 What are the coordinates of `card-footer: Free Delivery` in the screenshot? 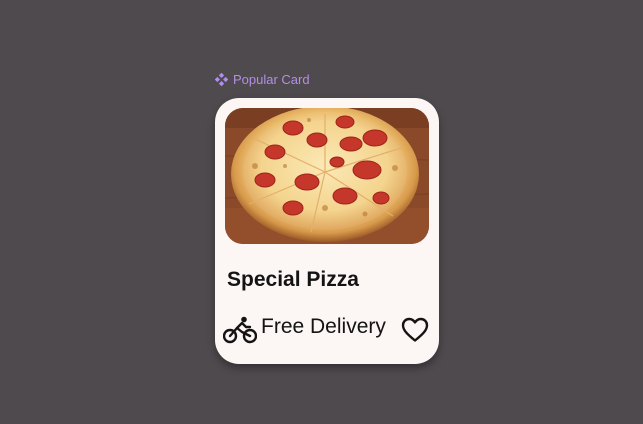 It's located at (328, 331).